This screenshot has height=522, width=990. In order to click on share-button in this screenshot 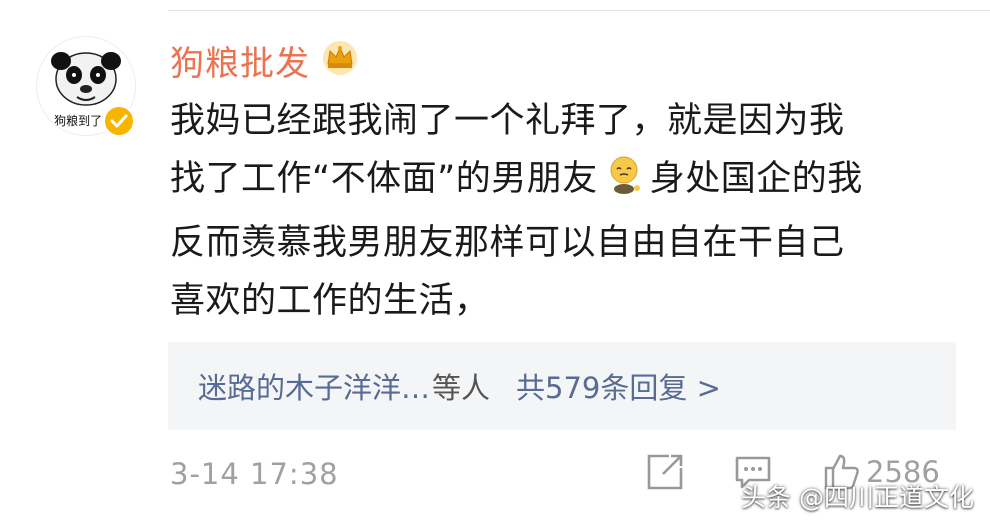, I will do `click(665, 472)`.